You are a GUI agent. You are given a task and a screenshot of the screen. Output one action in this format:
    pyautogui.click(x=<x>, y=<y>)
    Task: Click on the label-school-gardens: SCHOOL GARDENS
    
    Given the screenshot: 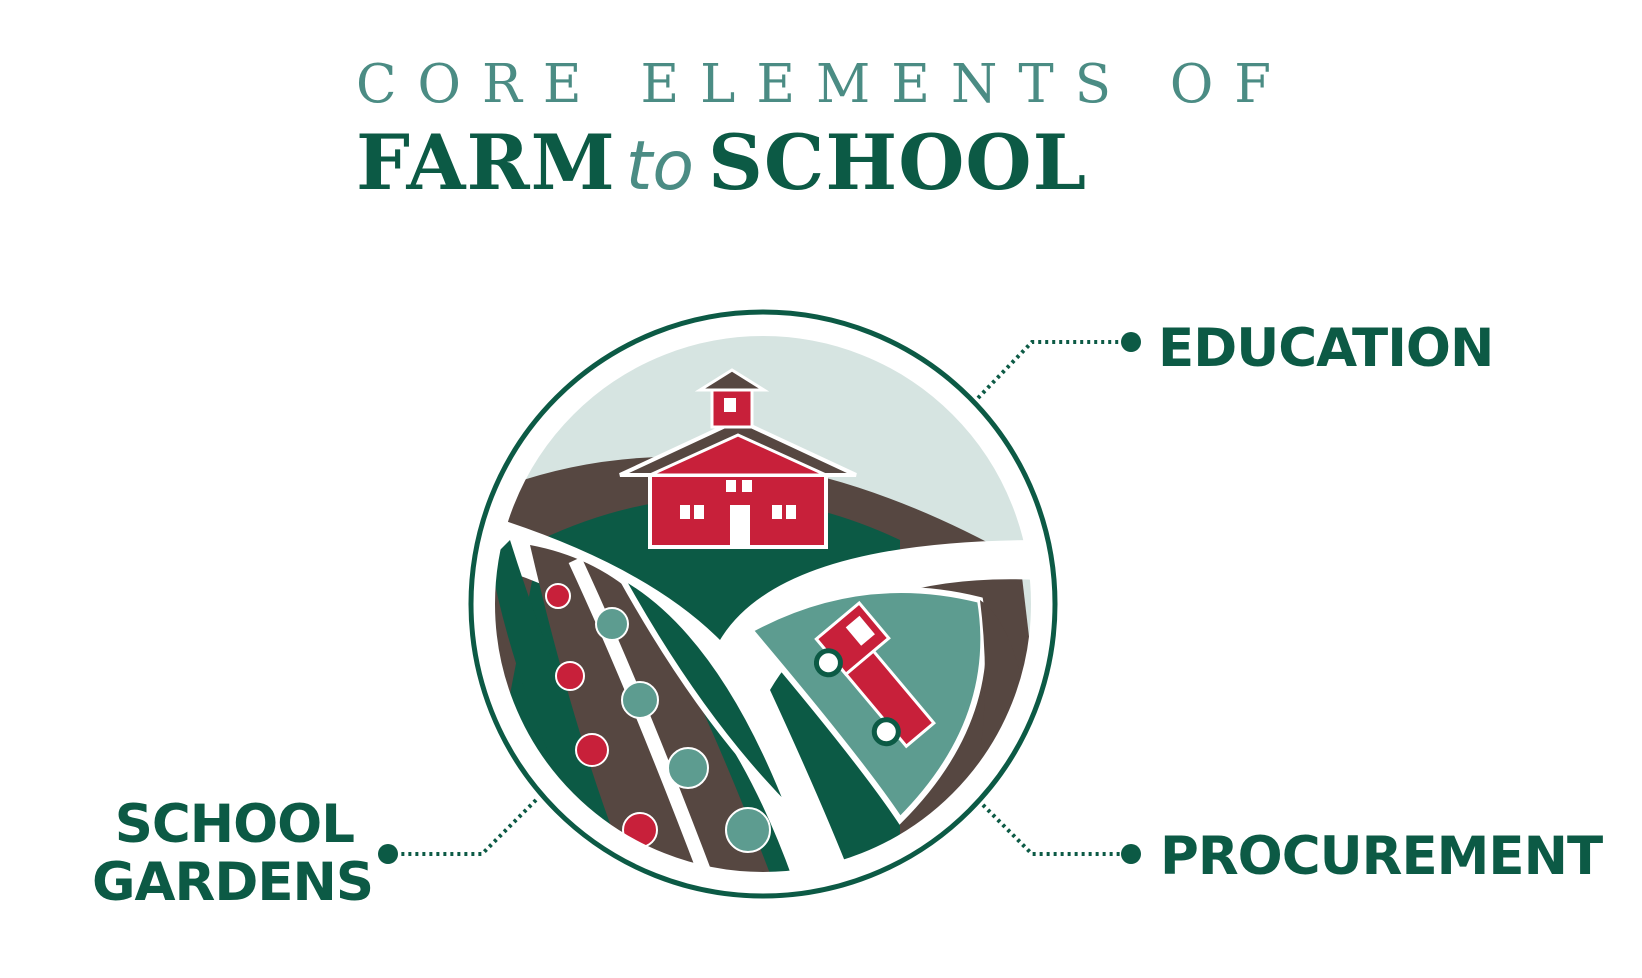 What is the action you would take?
    pyautogui.click(x=233, y=853)
    